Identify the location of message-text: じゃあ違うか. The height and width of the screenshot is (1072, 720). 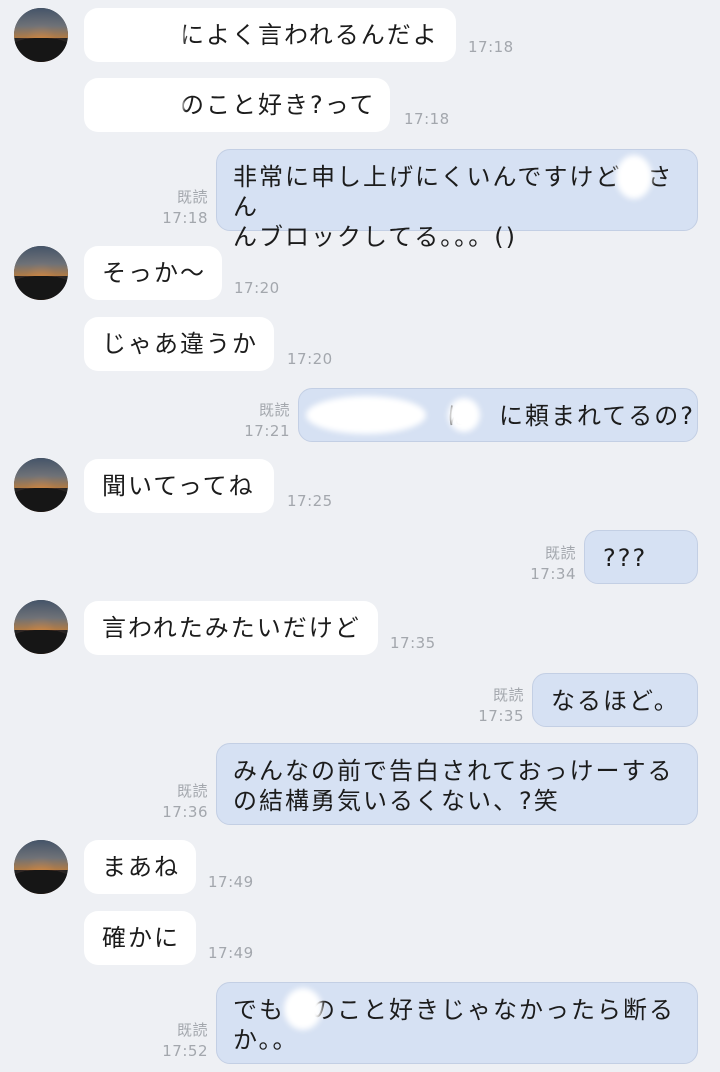
(180, 344).